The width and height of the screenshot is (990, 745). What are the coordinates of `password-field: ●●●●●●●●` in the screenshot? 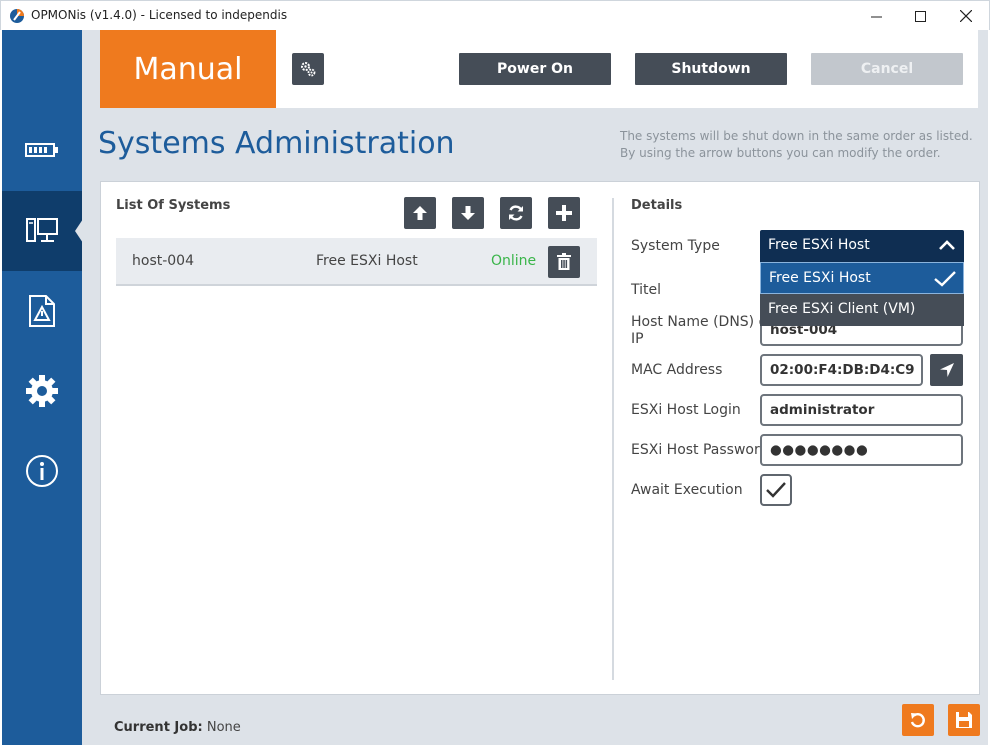 It's located at (861, 450).